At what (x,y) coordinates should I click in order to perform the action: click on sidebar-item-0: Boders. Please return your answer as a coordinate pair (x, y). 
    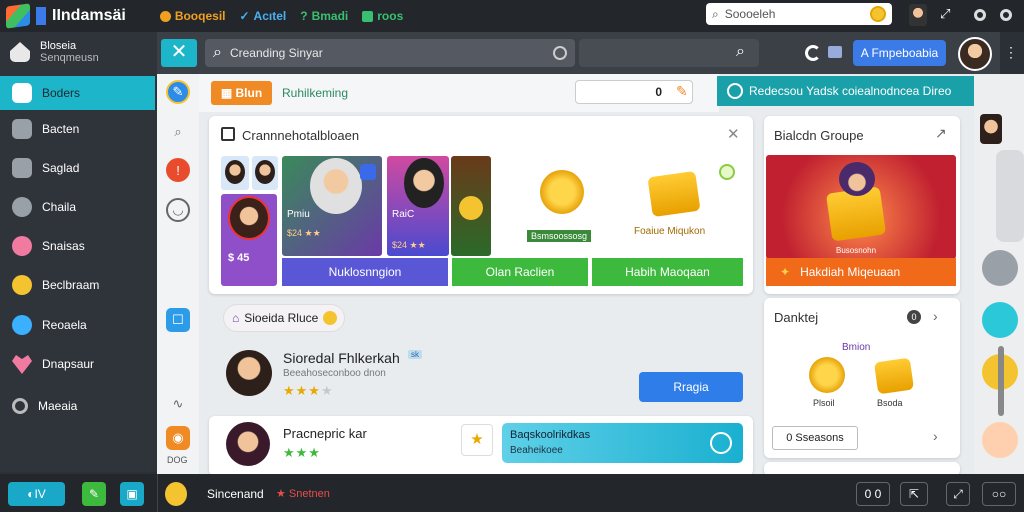
    Looking at the image, I should click on (77, 93).